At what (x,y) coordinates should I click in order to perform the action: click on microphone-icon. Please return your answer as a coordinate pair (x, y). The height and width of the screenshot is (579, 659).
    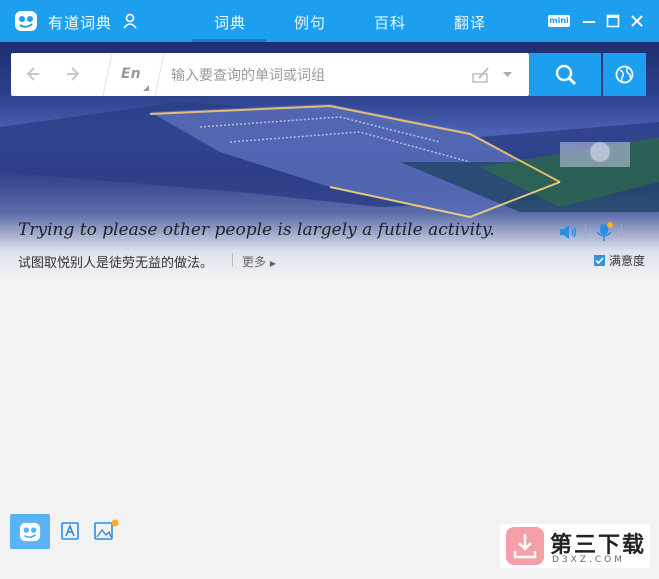
    Looking at the image, I should click on (604, 232).